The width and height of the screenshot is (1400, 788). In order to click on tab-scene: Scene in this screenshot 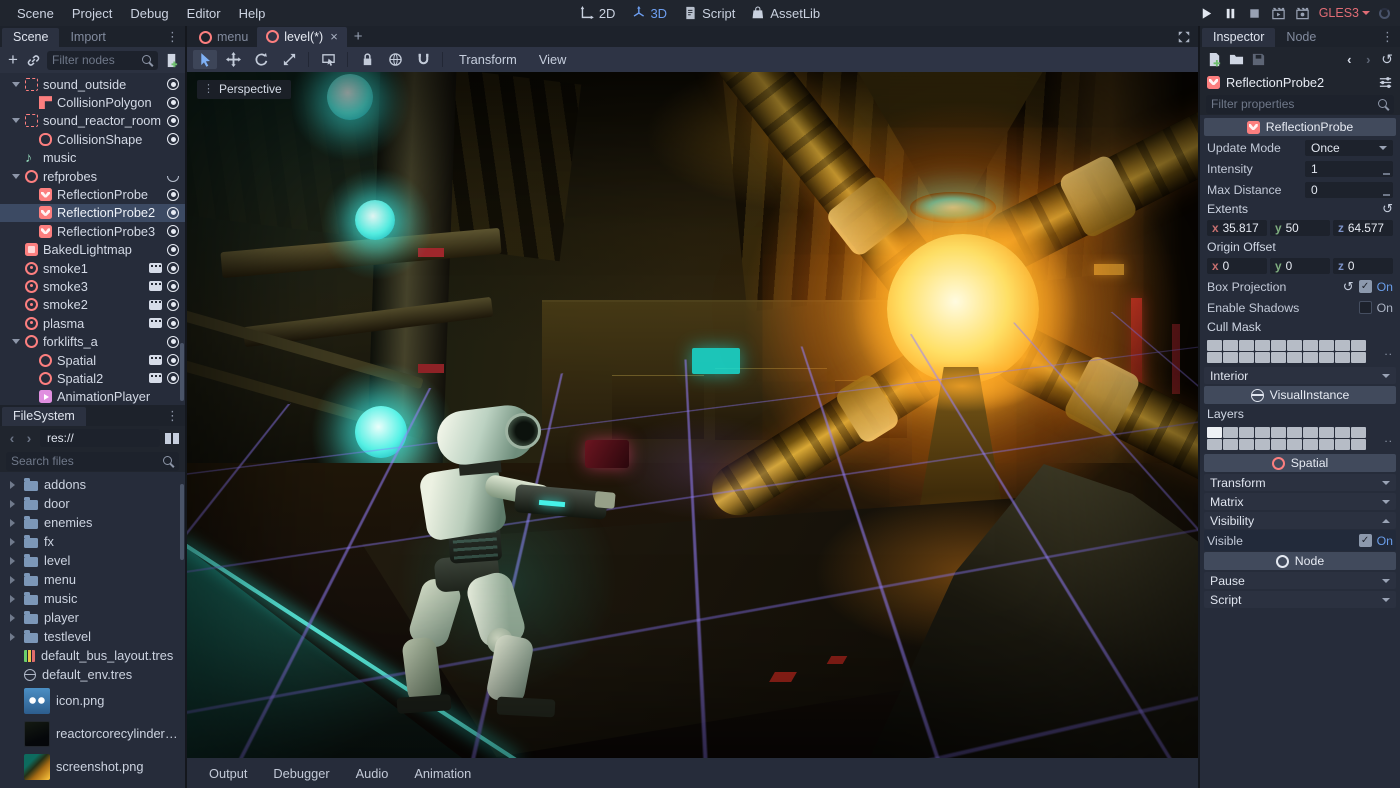, I will do `click(31, 37)`.